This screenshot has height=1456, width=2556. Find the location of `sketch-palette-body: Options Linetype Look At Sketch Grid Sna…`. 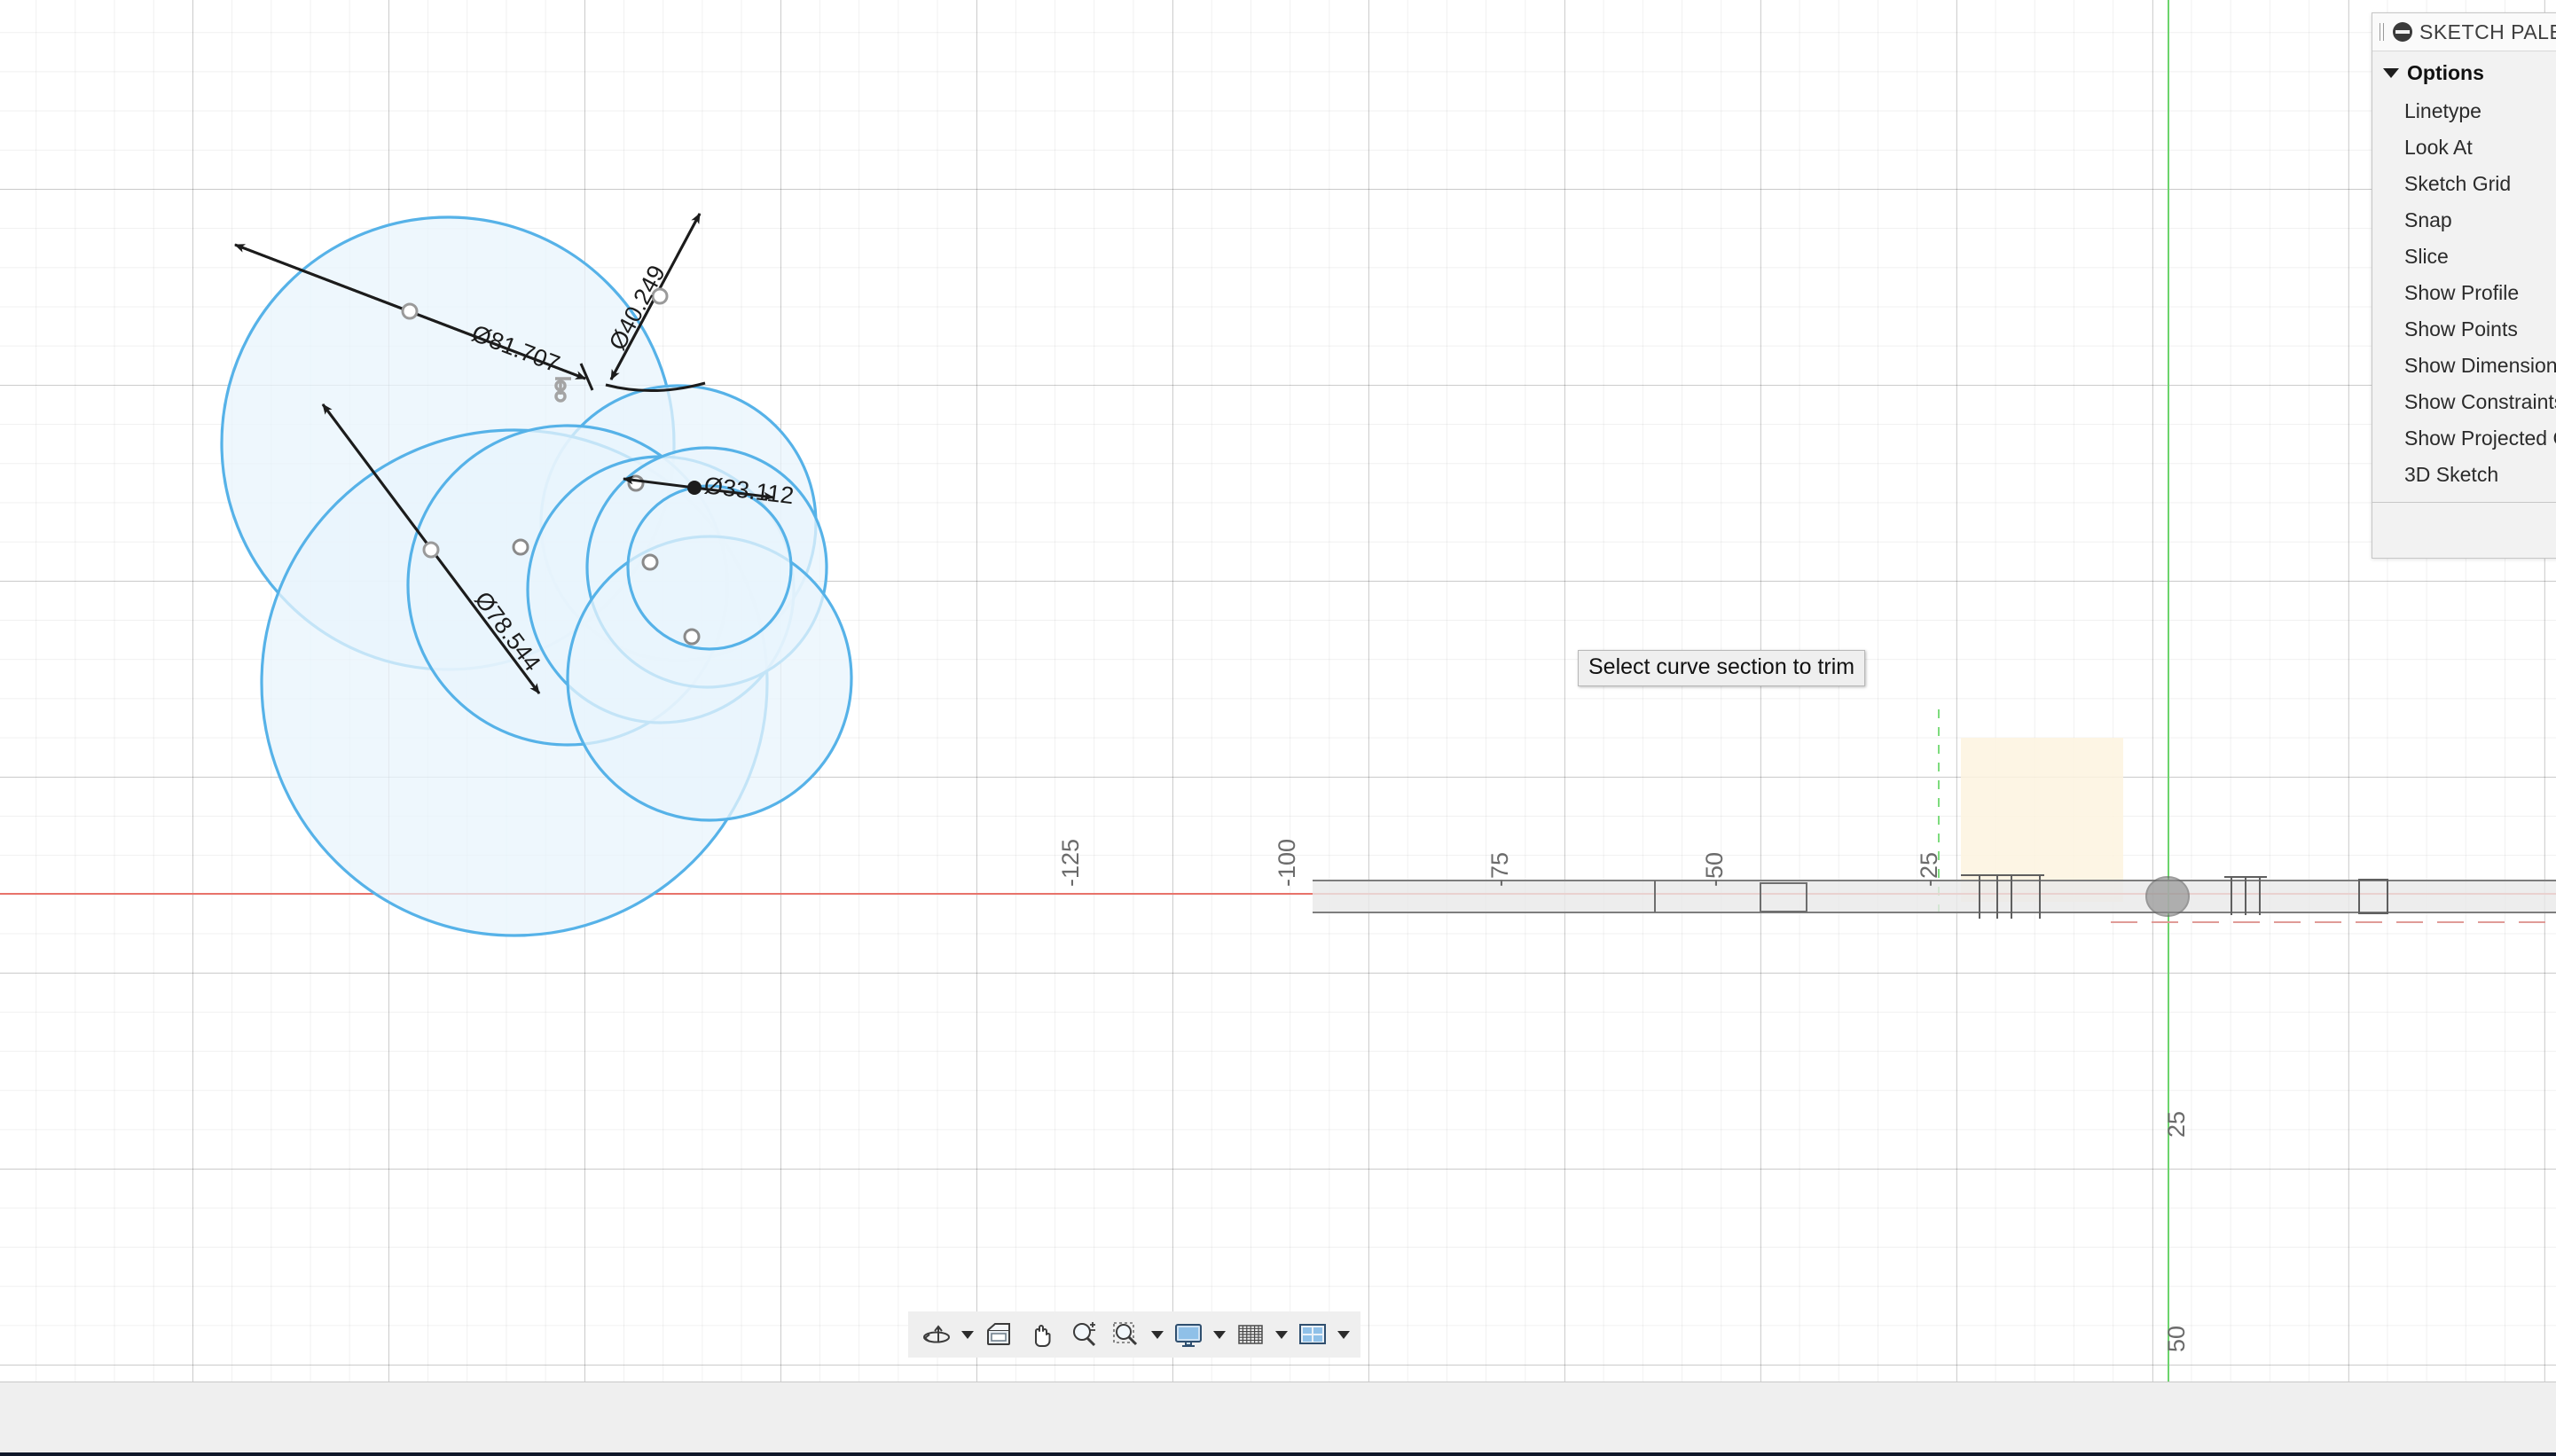

sketch-palette-body: Options Linetype Look At Sketch Grid Sna… is located at coordinates (2464, 276).